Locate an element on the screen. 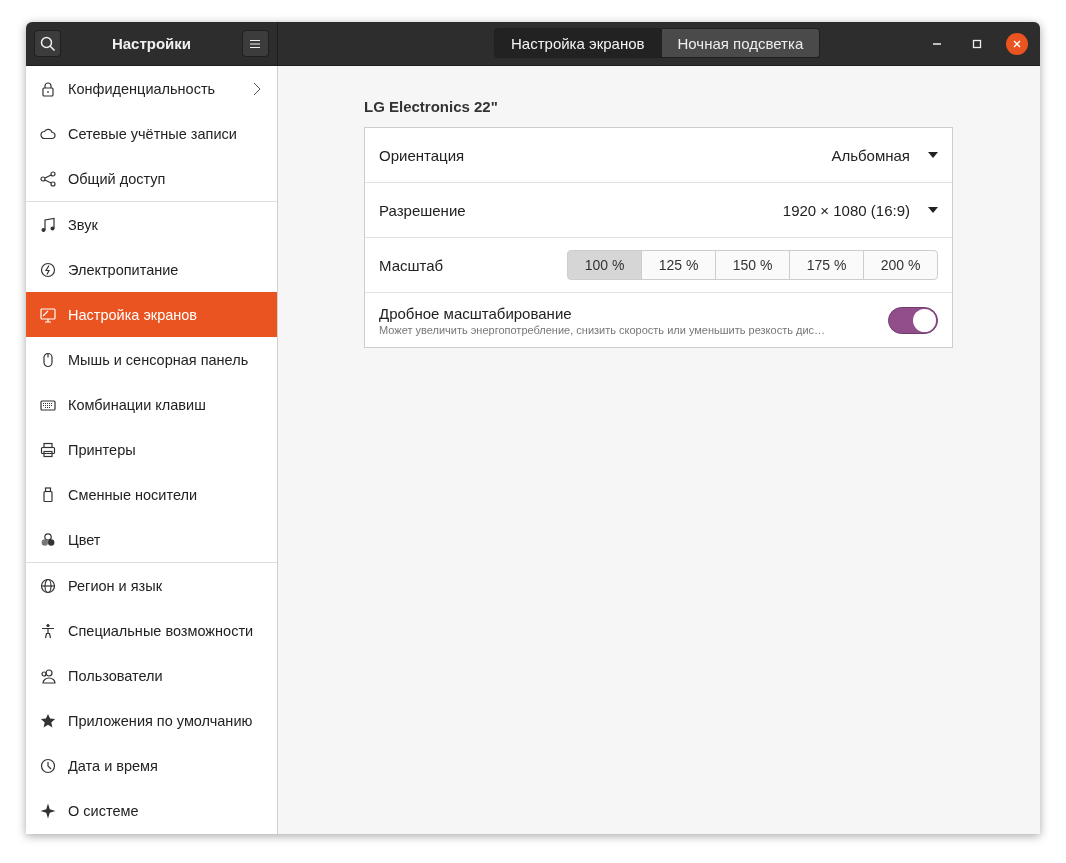 The height and width of the screenshot is (863, 1066). sidebar-item: Регион и язык is located at coordinates (151, 585).